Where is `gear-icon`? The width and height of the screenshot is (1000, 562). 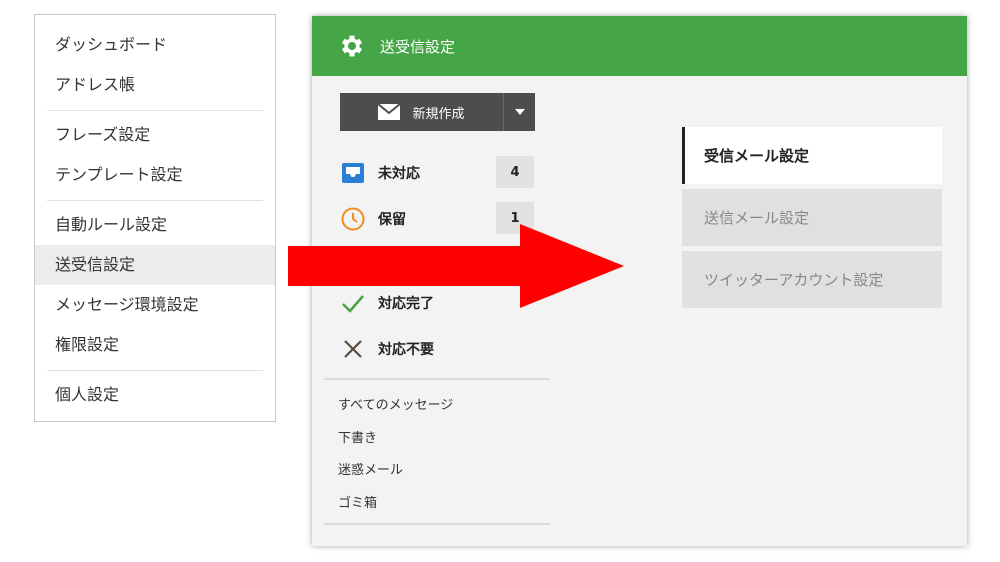
gear-icon is located at coordinates (352, 46).